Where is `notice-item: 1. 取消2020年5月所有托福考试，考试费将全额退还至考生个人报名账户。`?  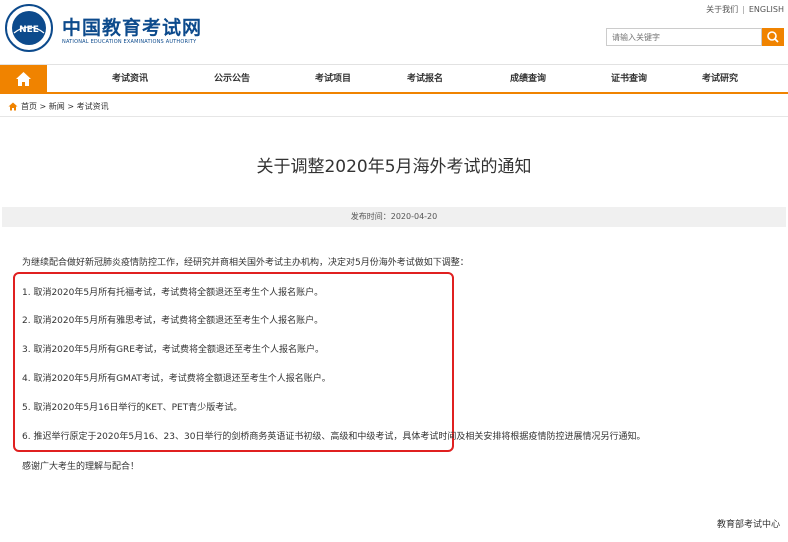 notice-item: 1. 取消2020年5月所有托福考试，考试费将全额退还至考生个人报名账户。 is located at coordinates (173, 293).